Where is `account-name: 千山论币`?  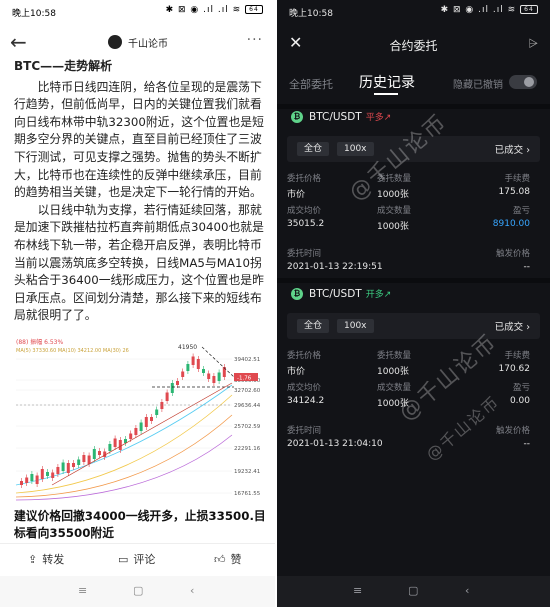 account-name: 千山论币 is located at coordinates (148, 42).